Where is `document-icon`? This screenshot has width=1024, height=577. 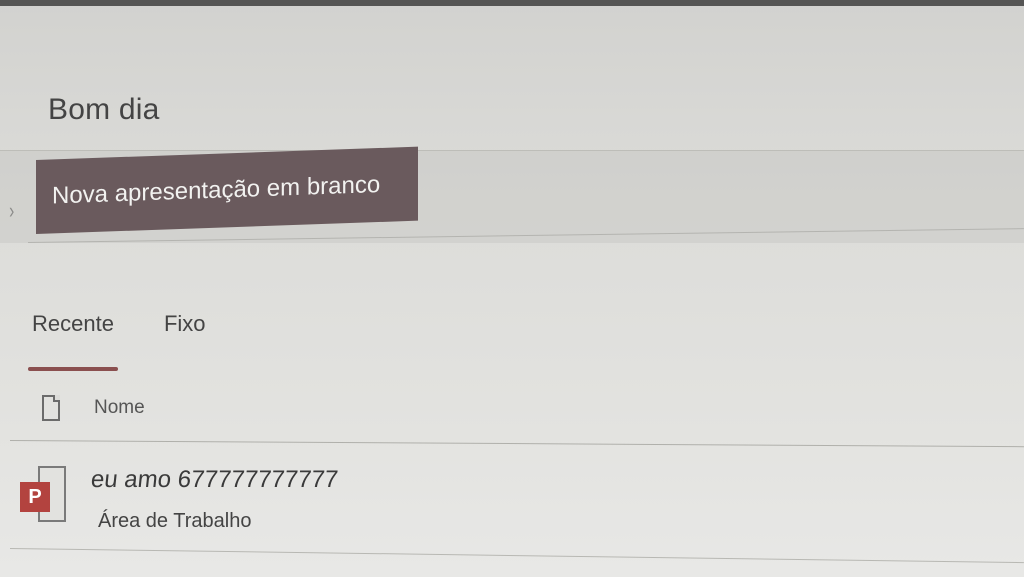 document-icon is located at coordinates (51, 408).